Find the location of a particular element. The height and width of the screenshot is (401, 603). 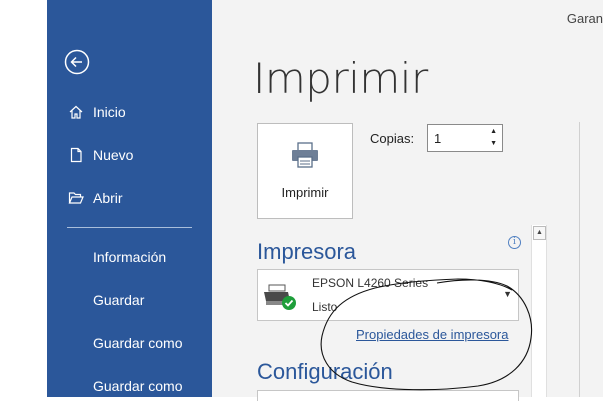

home-icon is located at coordinates (76, 112).